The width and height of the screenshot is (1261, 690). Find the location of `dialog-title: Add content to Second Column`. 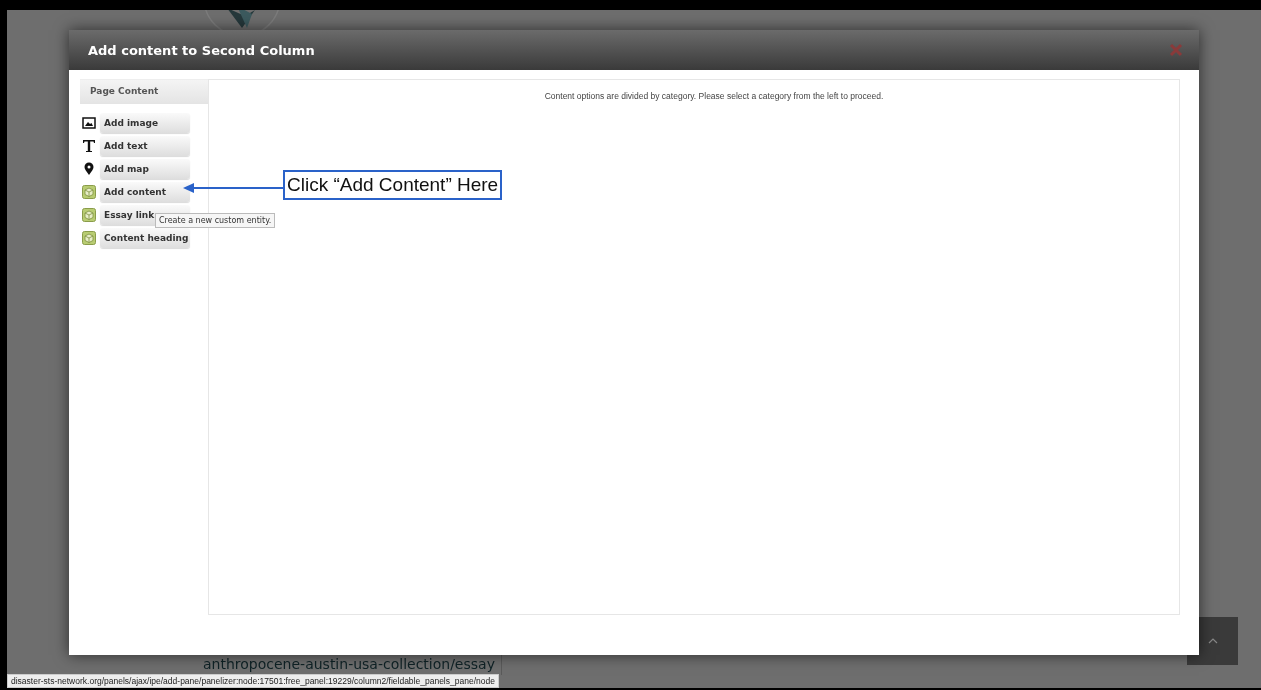

dialog-title: Add content to Second Column is located at coordinates (201, 50).